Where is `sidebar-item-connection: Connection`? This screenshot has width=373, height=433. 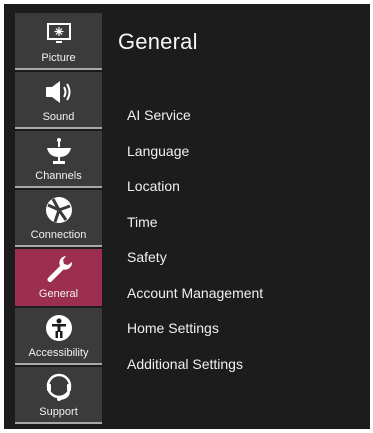 sidebar-item-connection: Connection is located at coordinates (58, 218).